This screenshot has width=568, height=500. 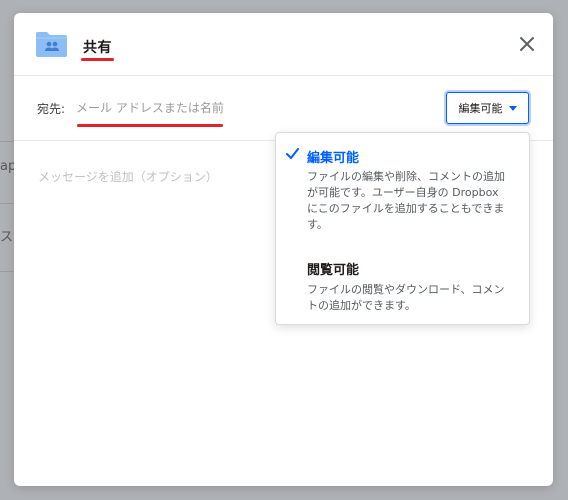 What do you see at coordinates (333, 270) in the screenshot?
I see `menu-item-title: 閲覧可能` at bounding box center [333, 270].